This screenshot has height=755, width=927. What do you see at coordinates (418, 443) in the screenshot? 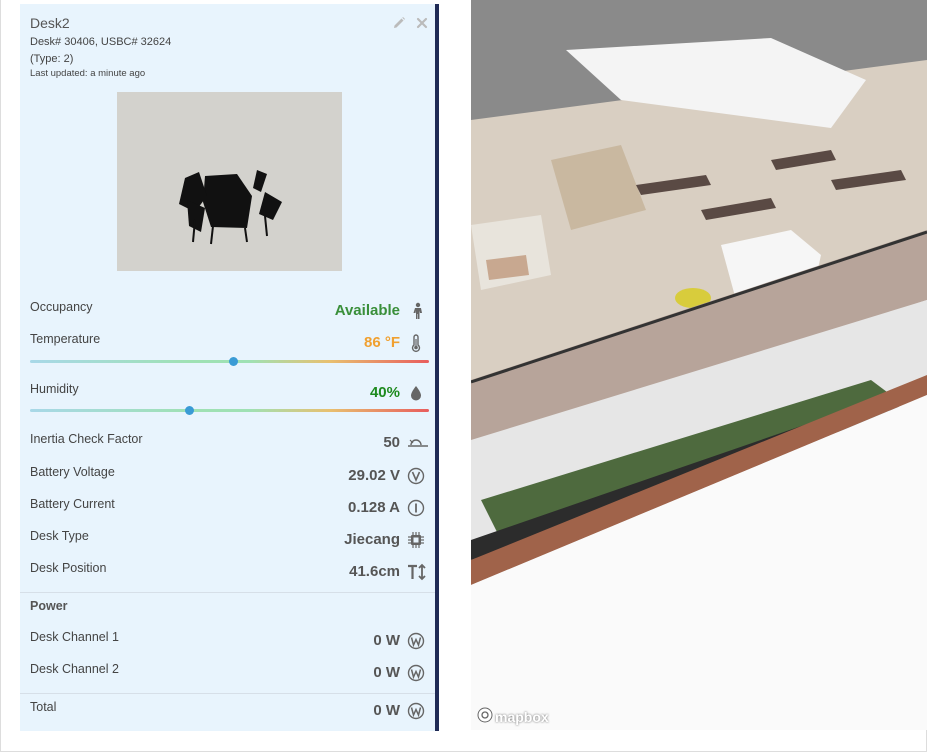
I see `inertia-icon` at bounding box center [418, 443].